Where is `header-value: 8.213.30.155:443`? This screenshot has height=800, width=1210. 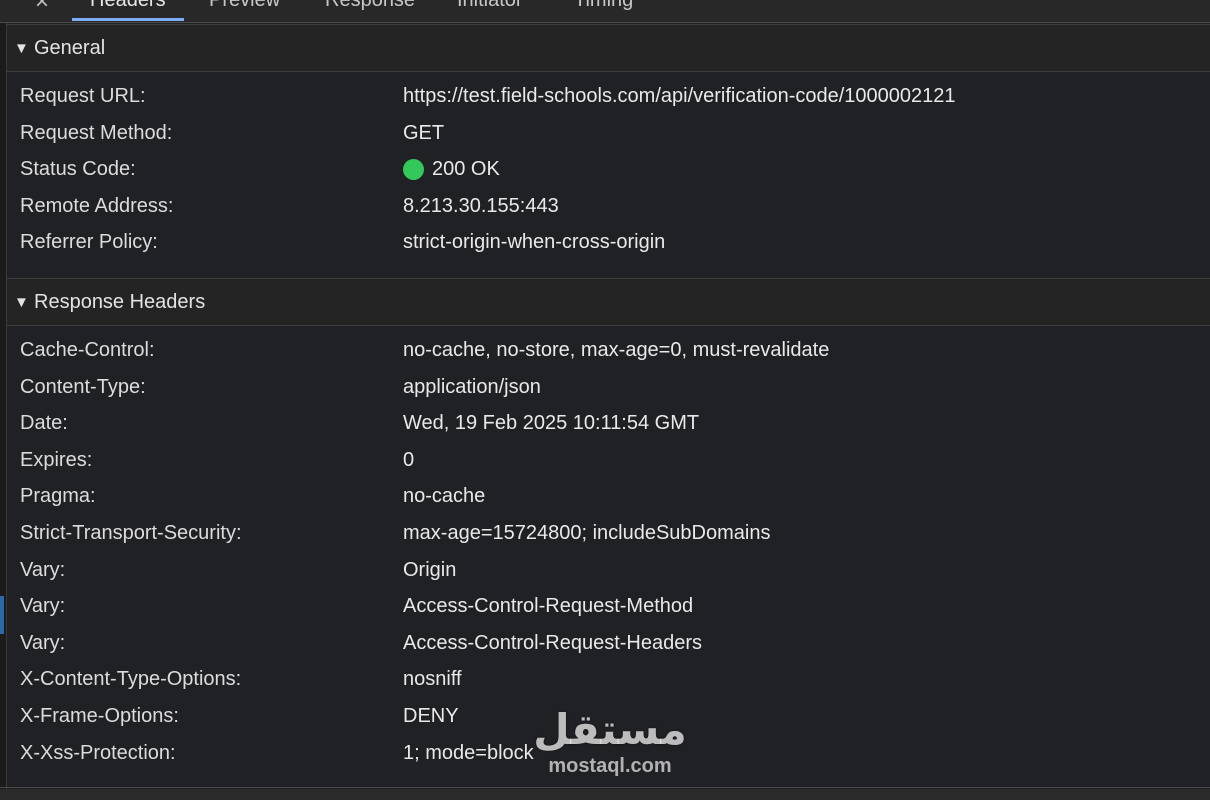
header-value: 8.213.30.155:443 is located at coordinates (481, 206).